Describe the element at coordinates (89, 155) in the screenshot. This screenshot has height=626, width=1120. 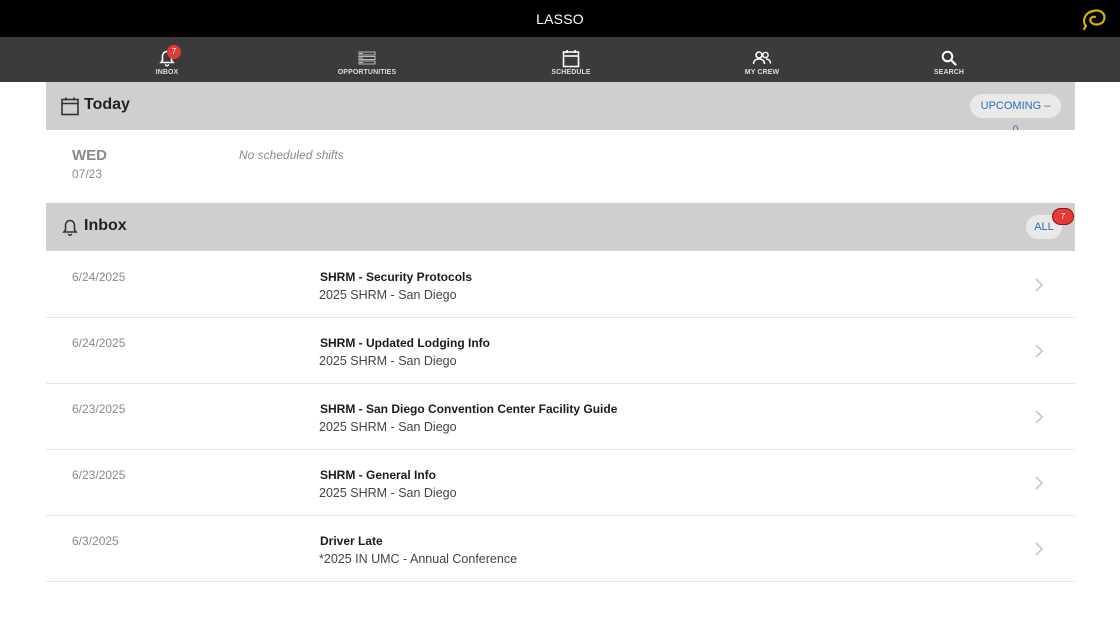
I see `today-day: WED` at that location.